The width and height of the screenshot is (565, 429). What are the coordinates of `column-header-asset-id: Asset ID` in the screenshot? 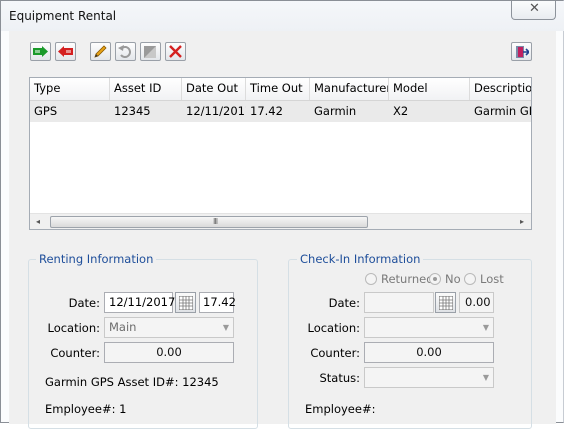 It's located at (146, 89).